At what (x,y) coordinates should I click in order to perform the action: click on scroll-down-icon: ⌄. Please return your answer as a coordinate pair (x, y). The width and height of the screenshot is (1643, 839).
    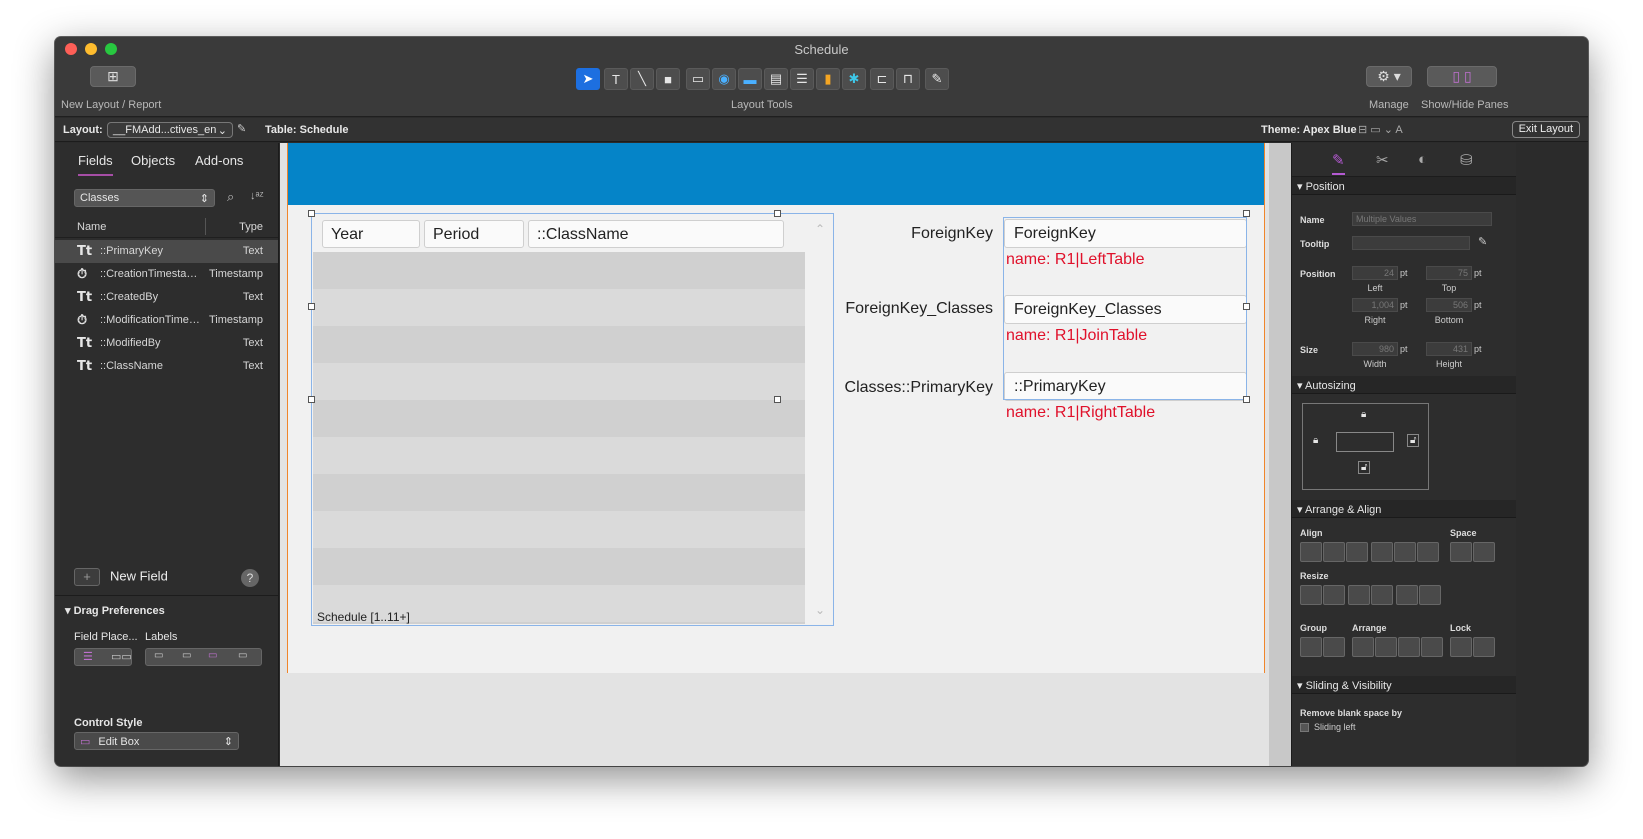
    Looking at the image, I should click on (820, 610).